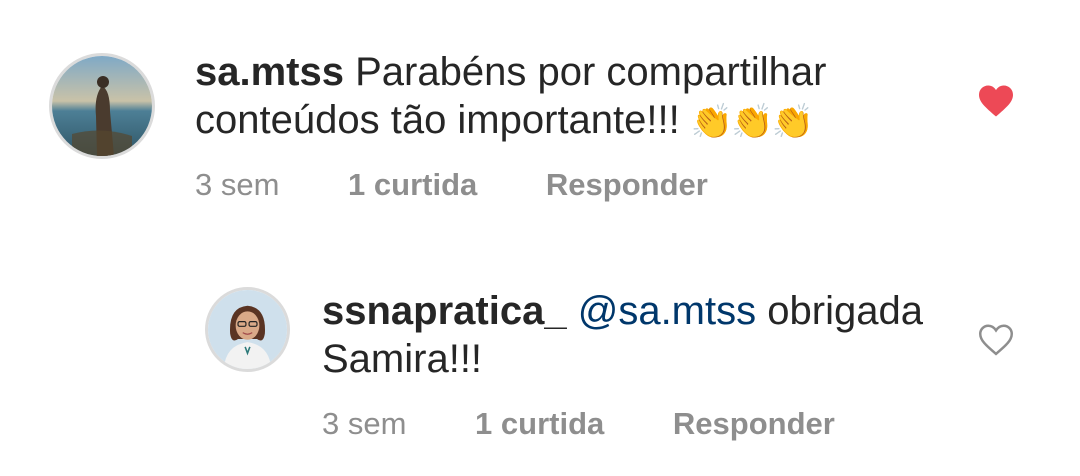 This screenshot has width=1080, height=476. Describe the element at coordinates (269, 72) in the screenshot. I see `comment-username: sa.mtss` at that location.